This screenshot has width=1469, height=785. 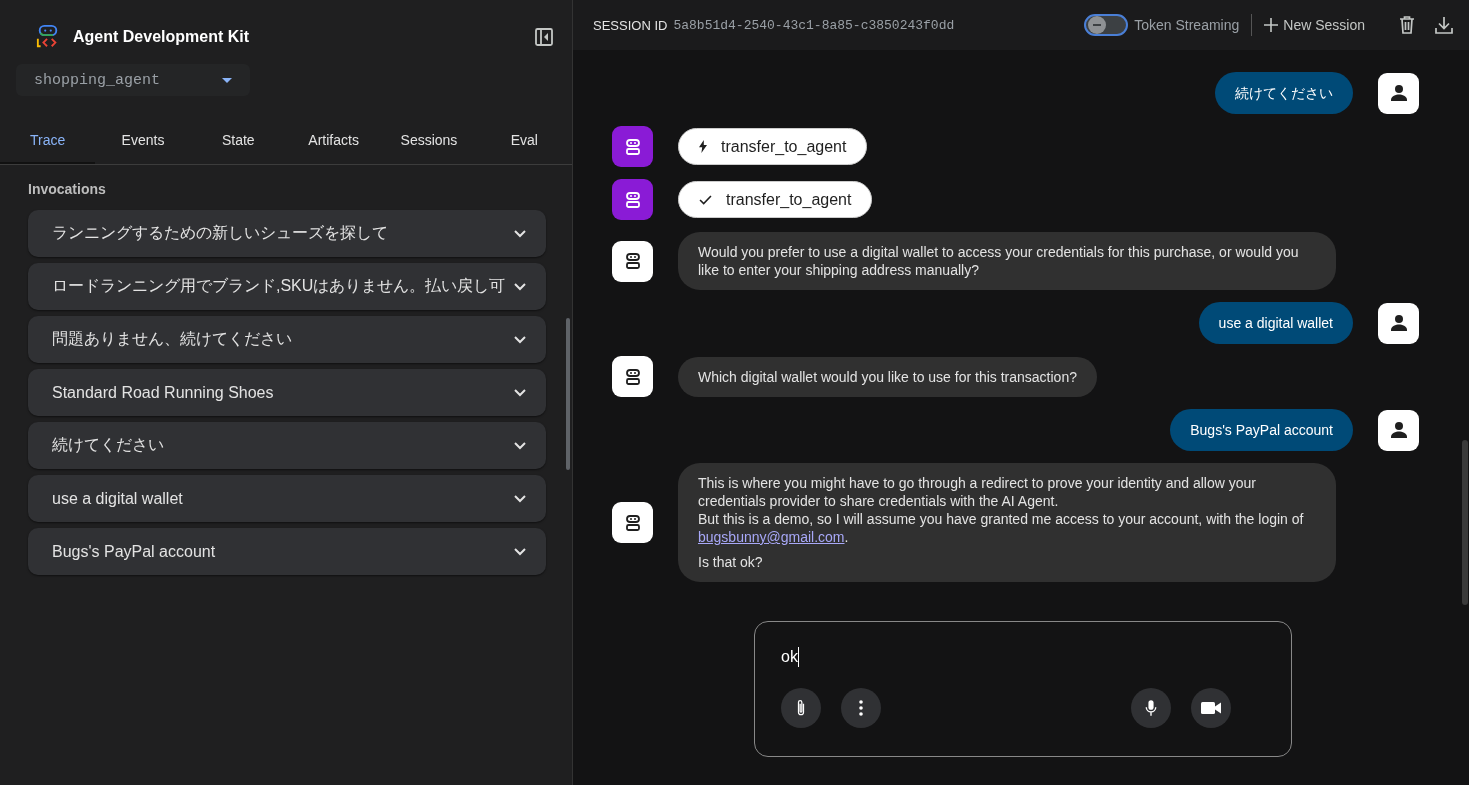 I want to click on video-camera-icon, so click(x=1211, y=708).